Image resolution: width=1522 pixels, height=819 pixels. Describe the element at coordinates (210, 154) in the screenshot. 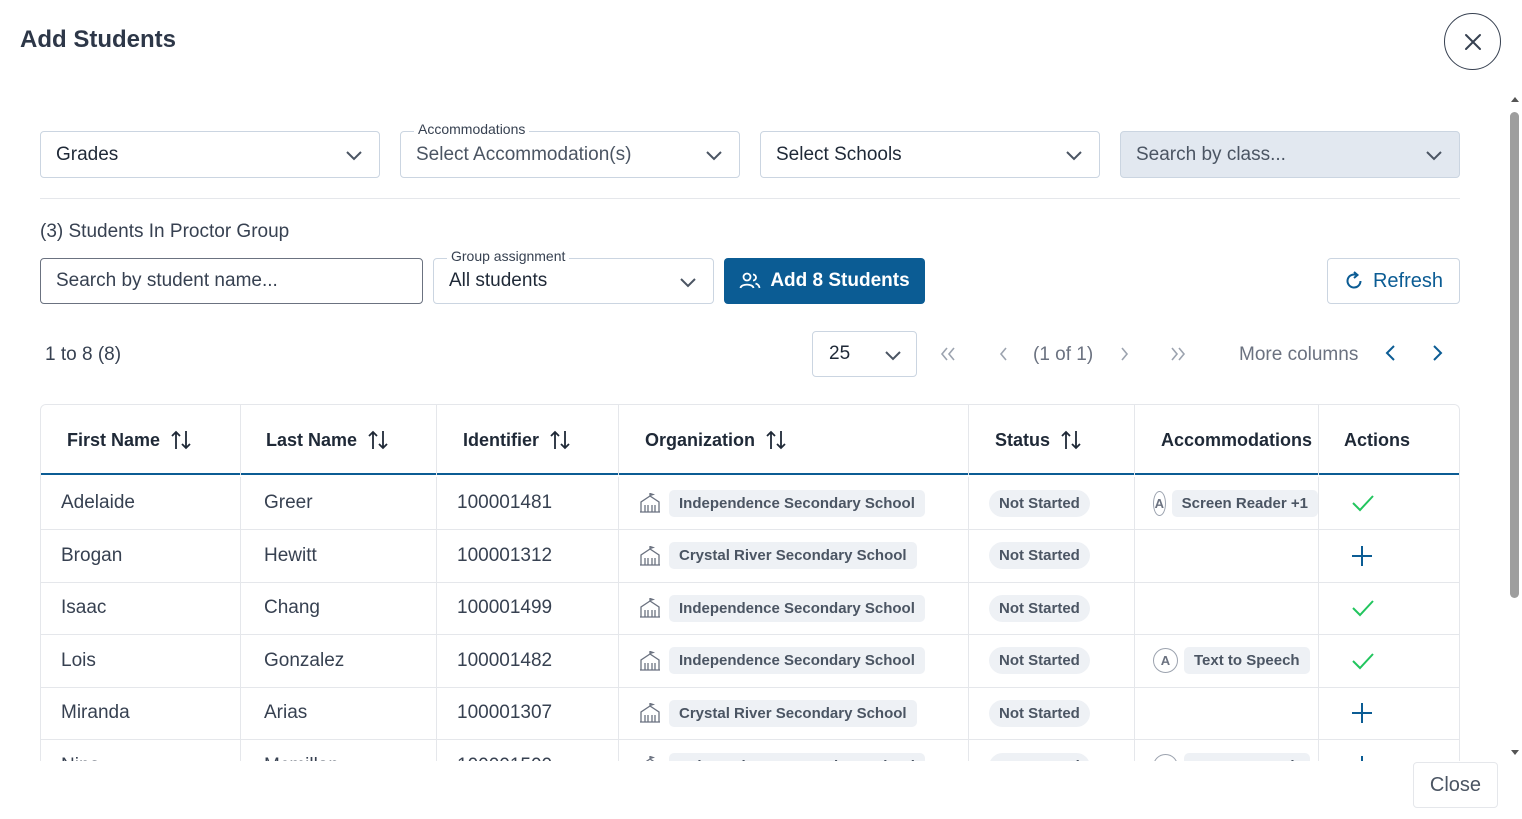

I see `grades-select: Grades` at that location.